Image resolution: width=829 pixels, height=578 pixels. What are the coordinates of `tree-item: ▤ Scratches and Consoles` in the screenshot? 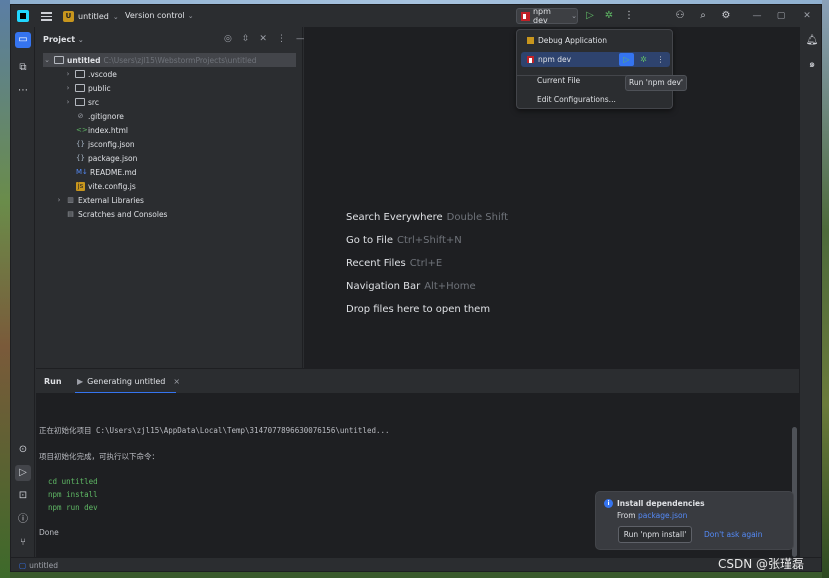 It's located at (116, 214).